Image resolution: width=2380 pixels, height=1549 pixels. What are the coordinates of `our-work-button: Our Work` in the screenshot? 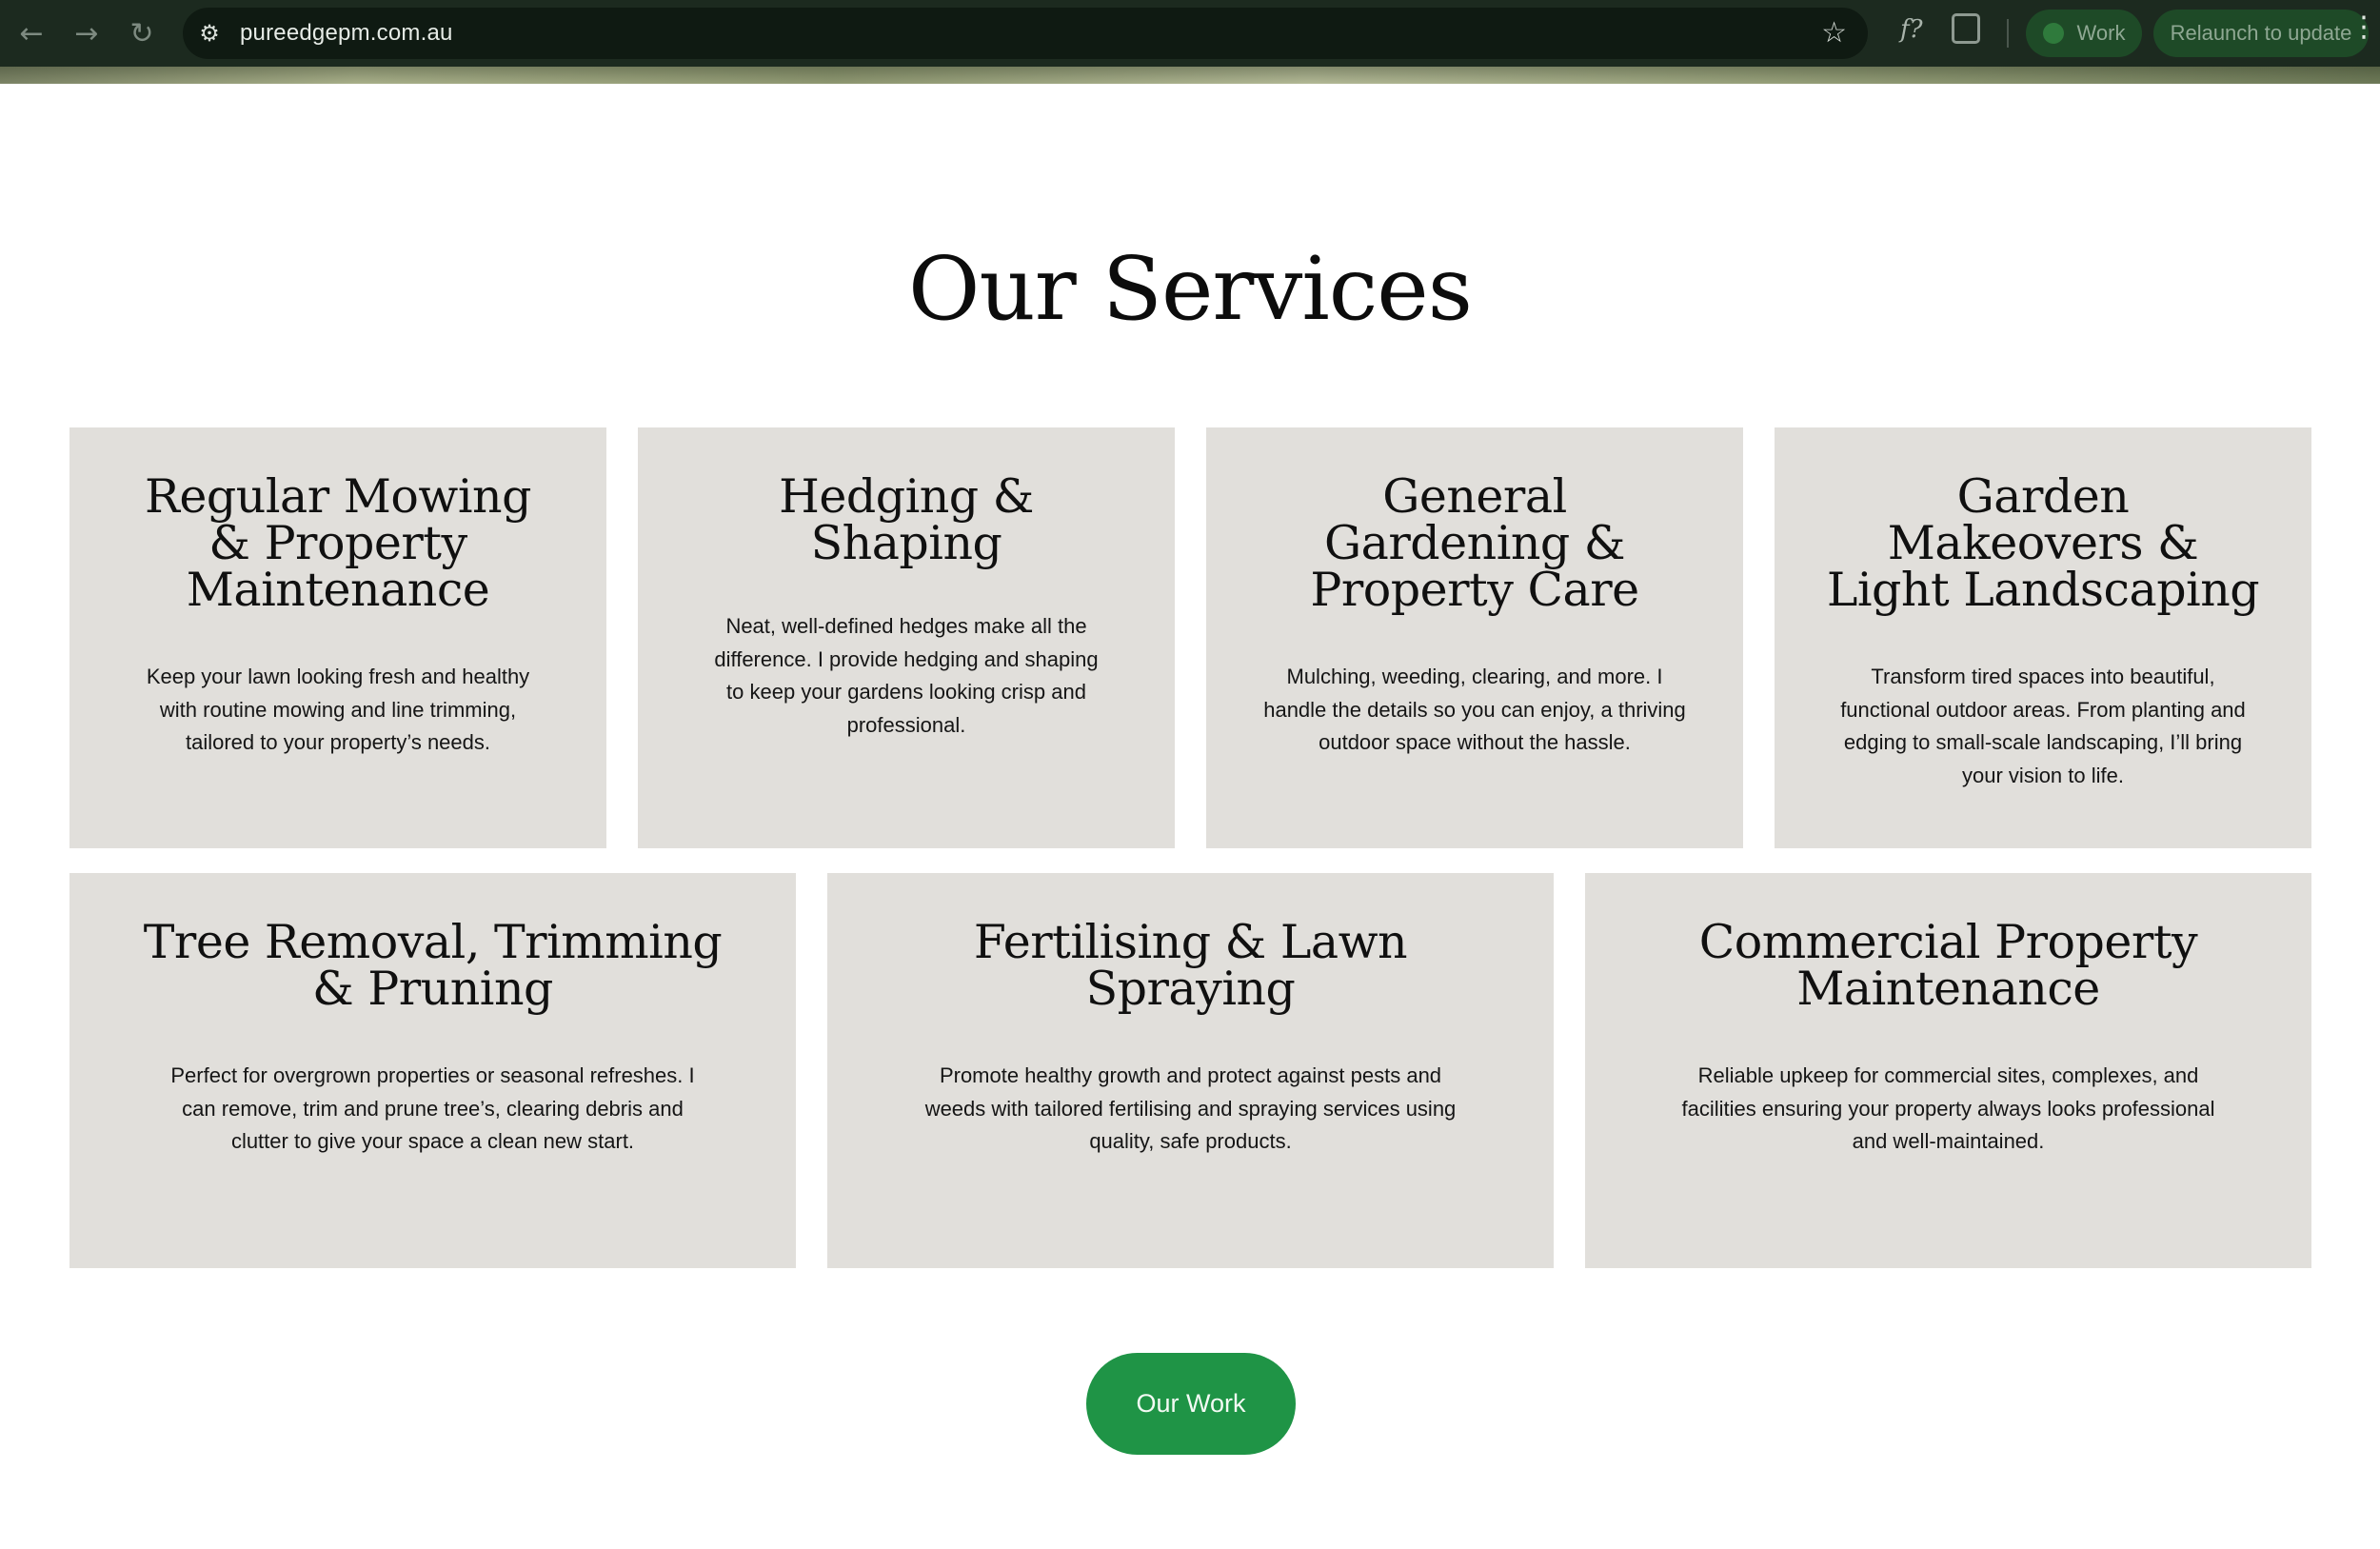 It's located at (1191, 1404).